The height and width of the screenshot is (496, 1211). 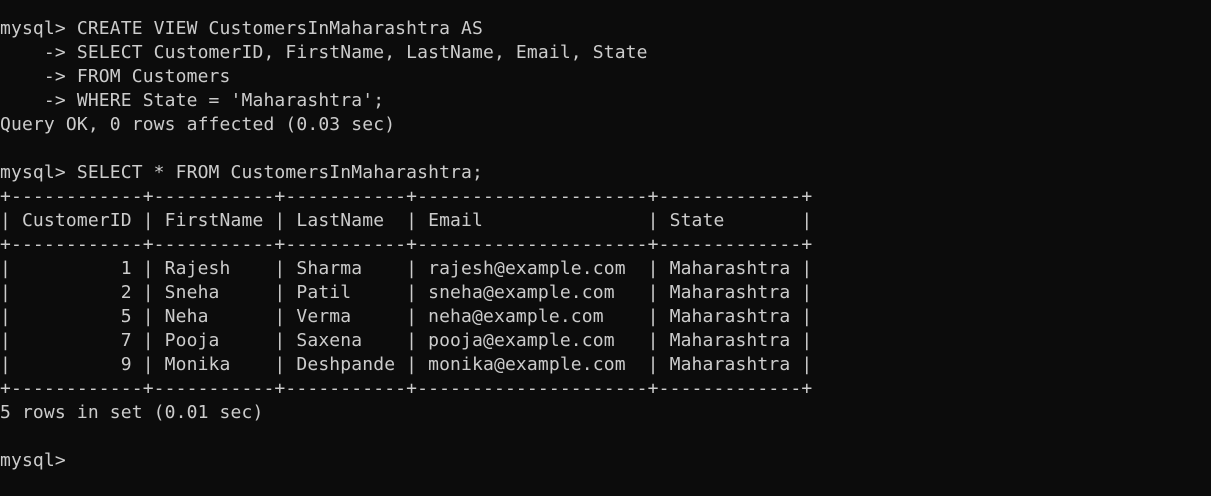 I want to click on result-summary: 5 rows in set (0.01 sec), so click(x=132, y=412).